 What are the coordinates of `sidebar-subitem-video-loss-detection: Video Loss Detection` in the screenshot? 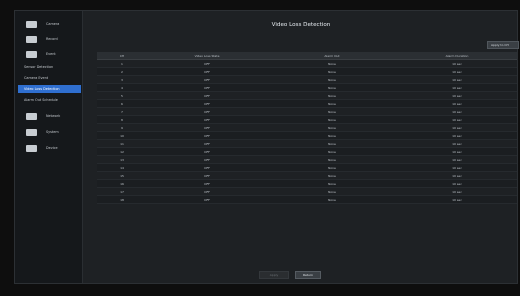 It's located at (49, 89).